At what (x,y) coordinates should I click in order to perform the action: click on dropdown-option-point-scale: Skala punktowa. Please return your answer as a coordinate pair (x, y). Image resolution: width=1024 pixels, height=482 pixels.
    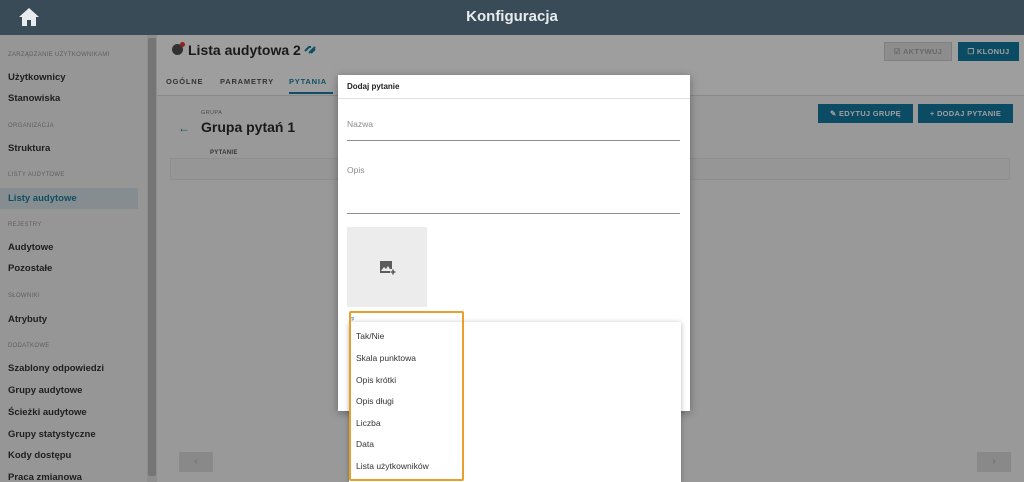
    Looking at the image, I should click on (404, 358).